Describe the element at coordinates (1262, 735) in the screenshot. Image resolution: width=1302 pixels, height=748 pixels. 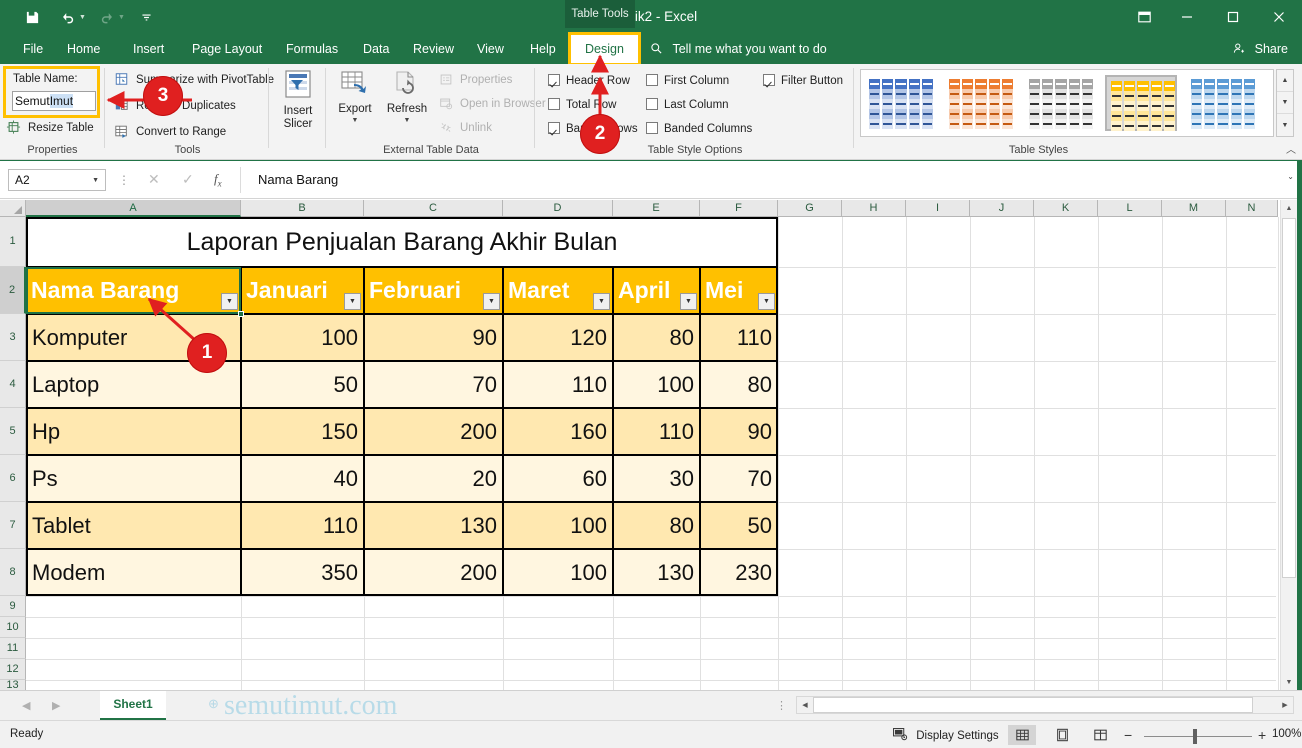
I see `zoom-in-button: +` at that location.